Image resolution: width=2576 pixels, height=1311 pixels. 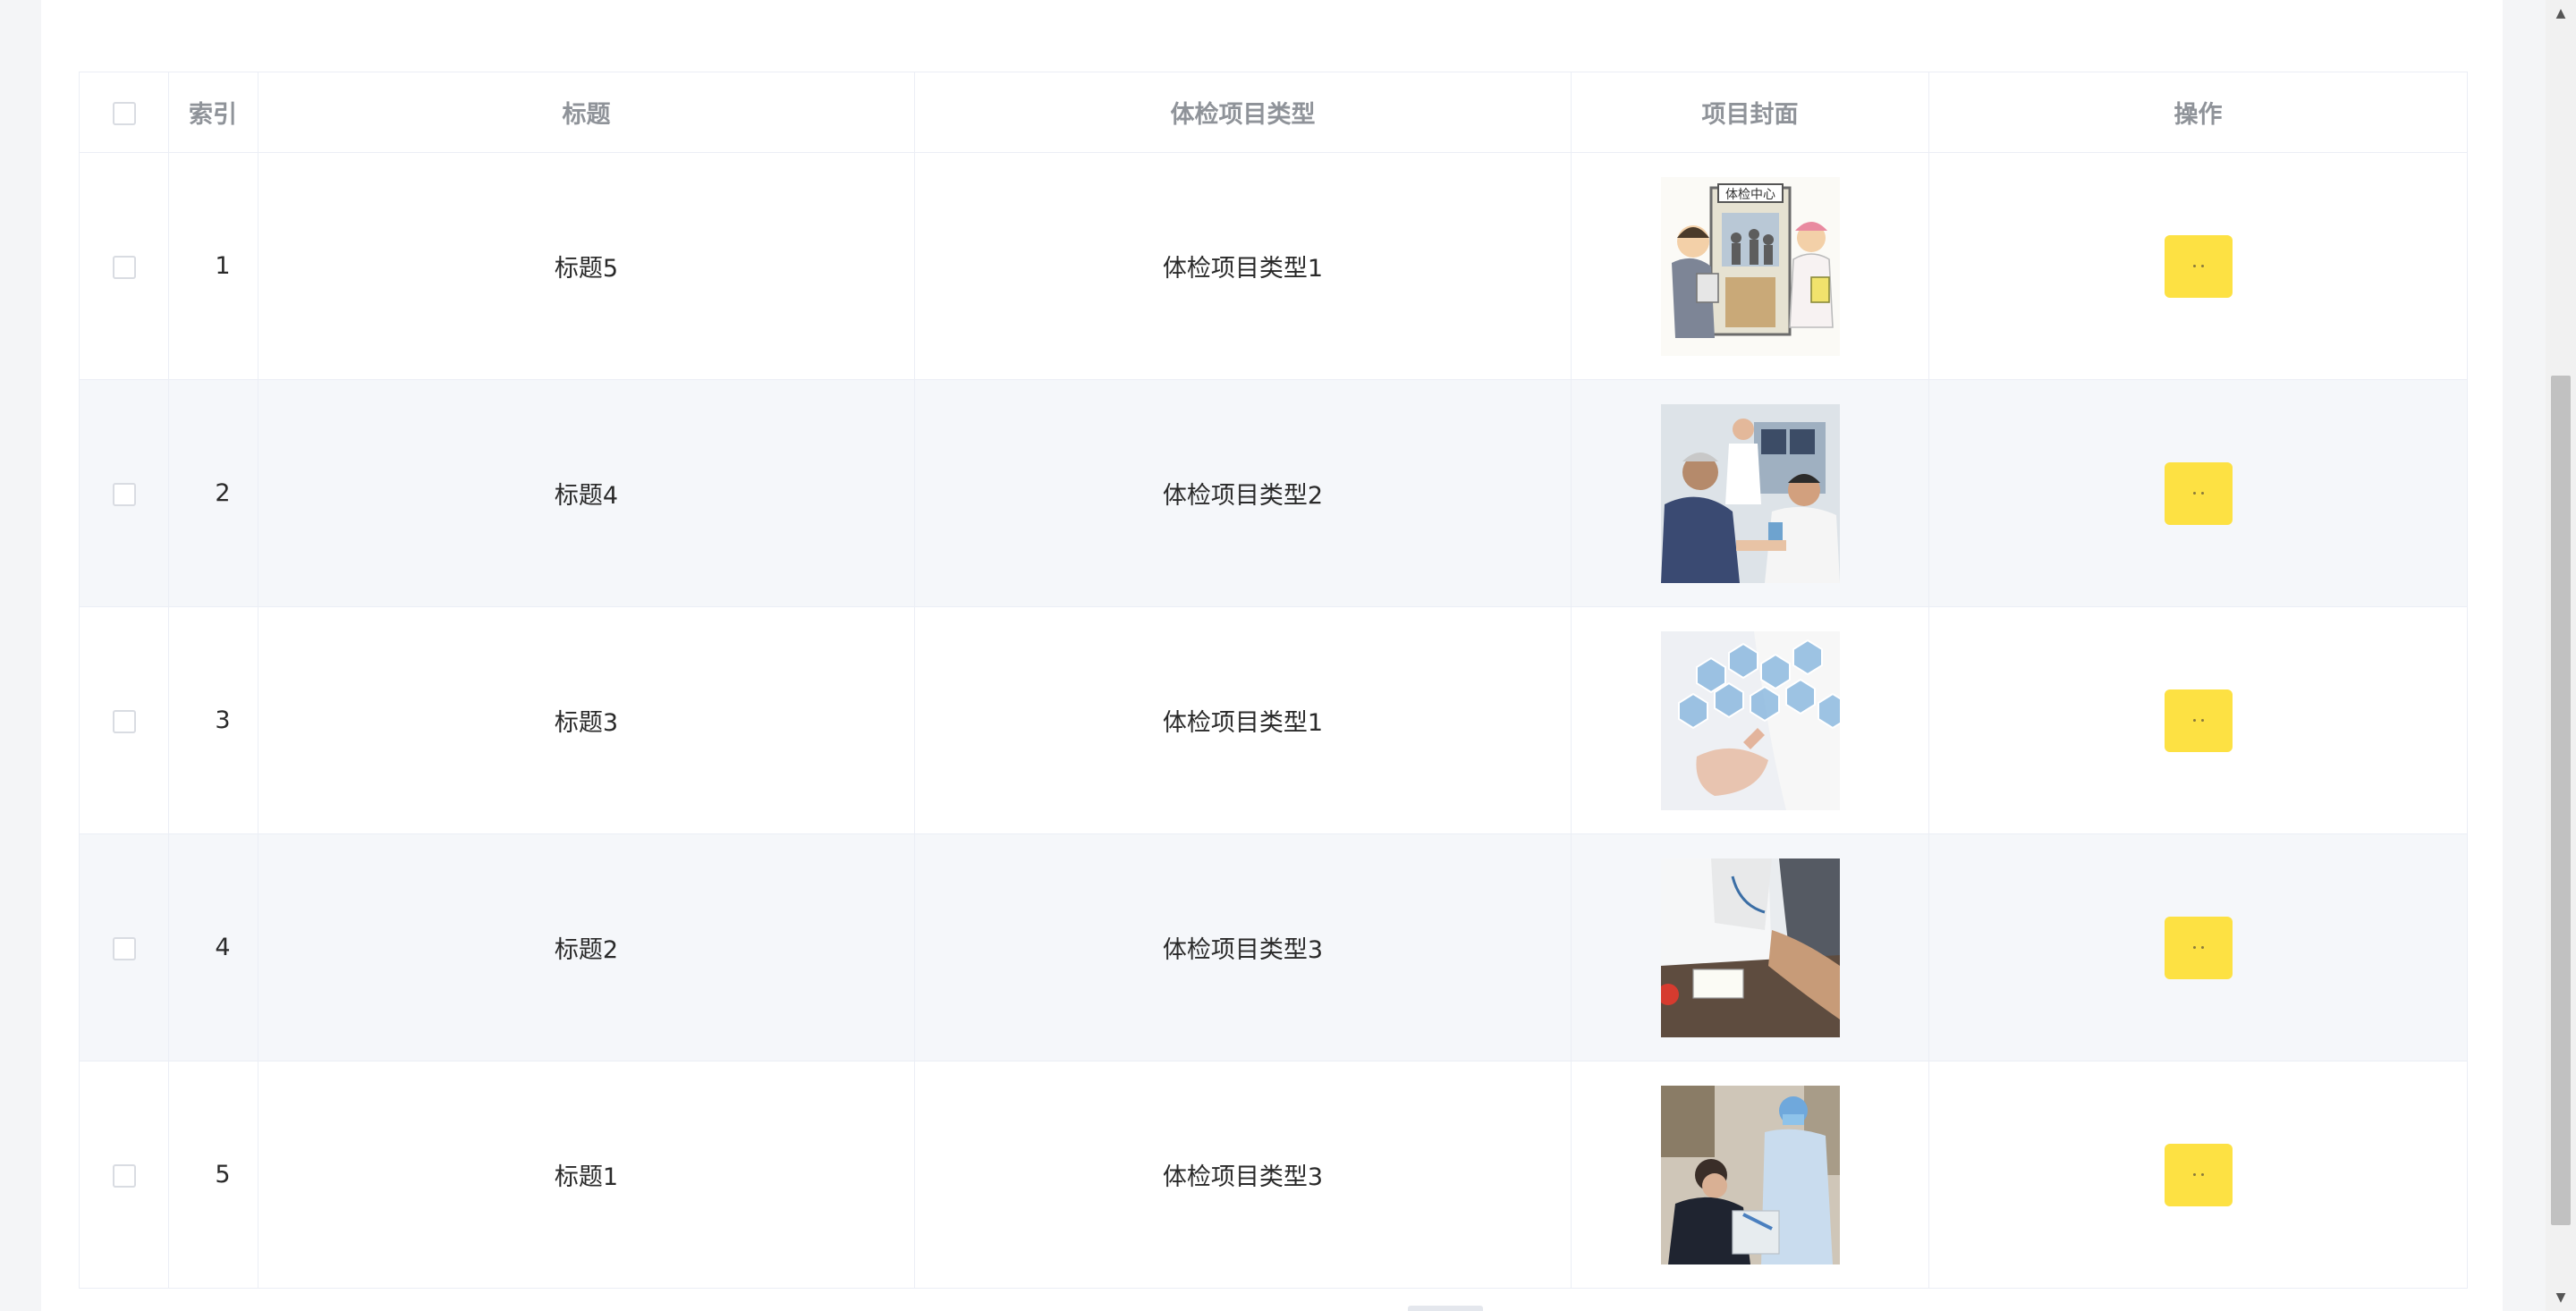 I want to click on row-title: 标题2, so click(x=586, y=947).